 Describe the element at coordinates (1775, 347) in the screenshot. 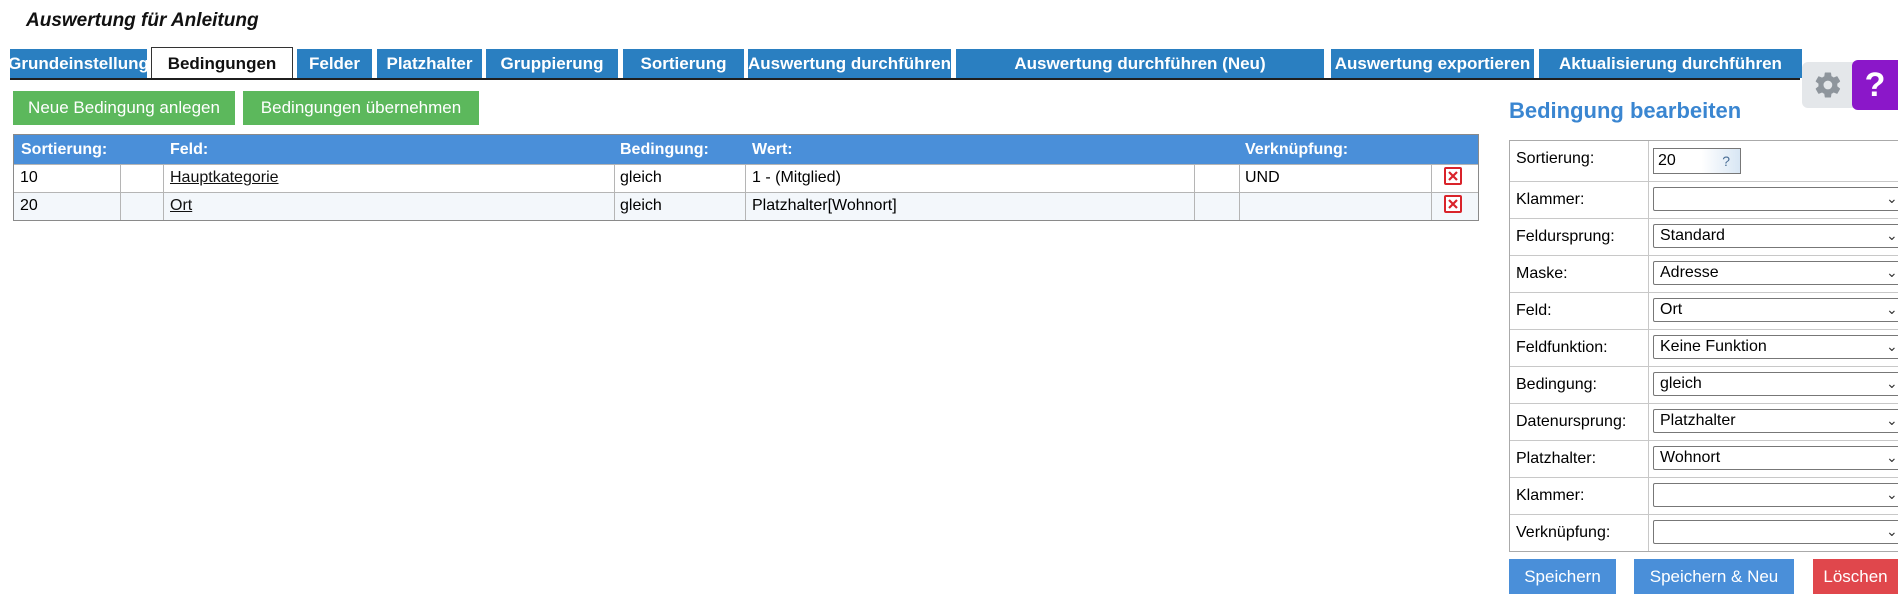

I see `feldfunktion-select: Keine Funktion ⌄` at that location.